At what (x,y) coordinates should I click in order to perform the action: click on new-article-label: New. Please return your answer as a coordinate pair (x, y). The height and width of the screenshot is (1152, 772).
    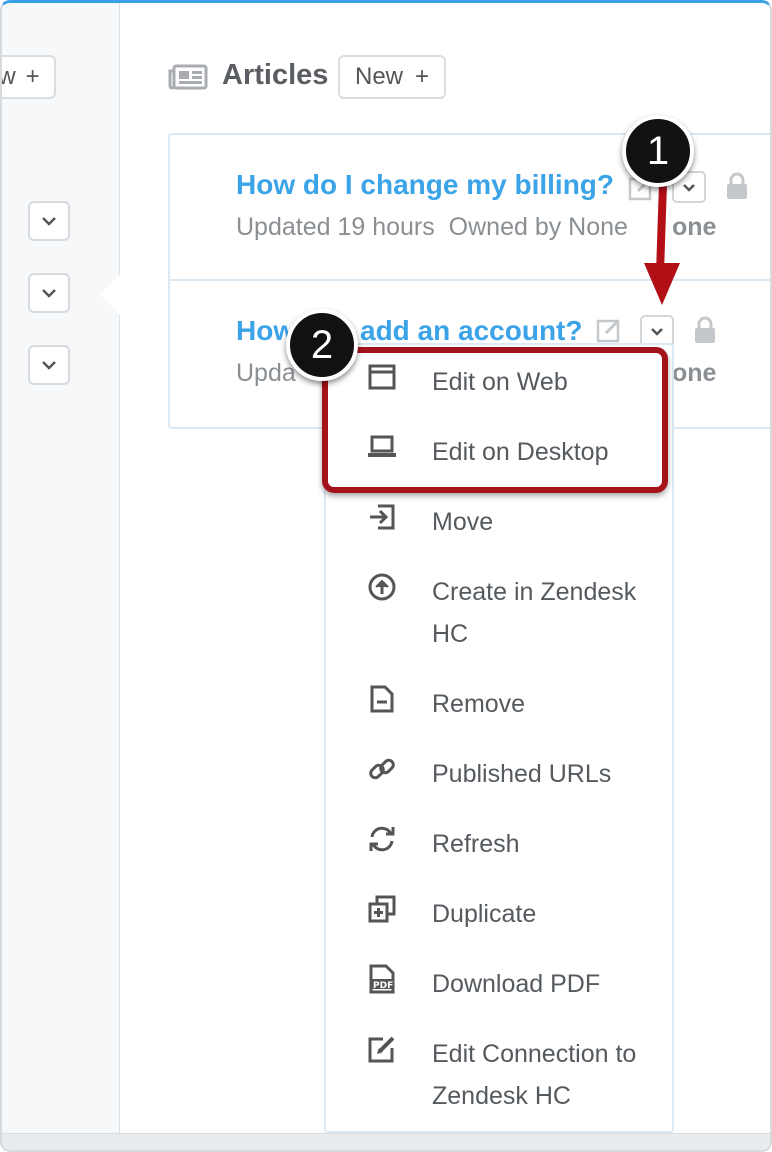
    Looking at the image, I should click on (378, 76).